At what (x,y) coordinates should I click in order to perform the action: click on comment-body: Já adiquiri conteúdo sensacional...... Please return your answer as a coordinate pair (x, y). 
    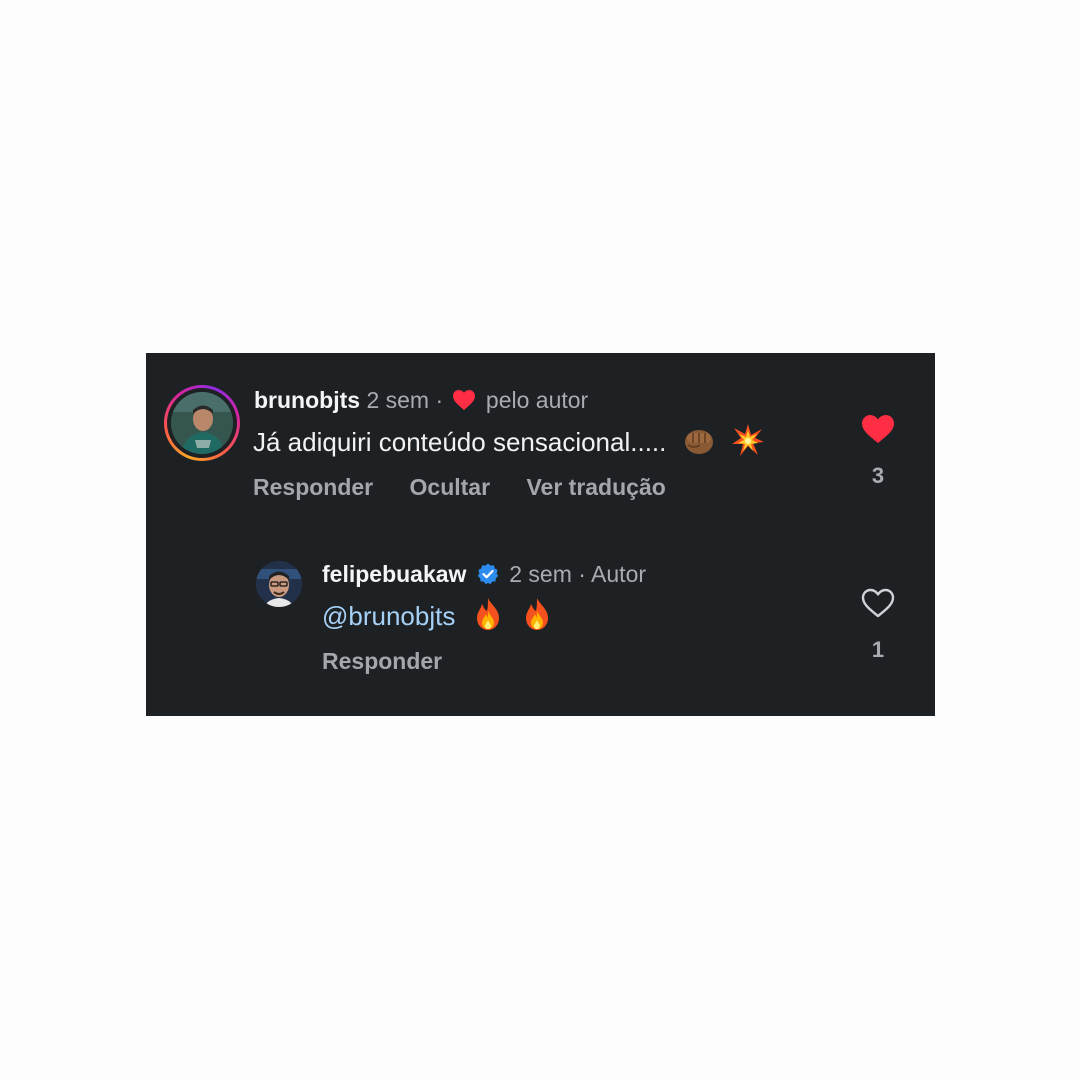
    Looking at the image, I should click on (460, 442).